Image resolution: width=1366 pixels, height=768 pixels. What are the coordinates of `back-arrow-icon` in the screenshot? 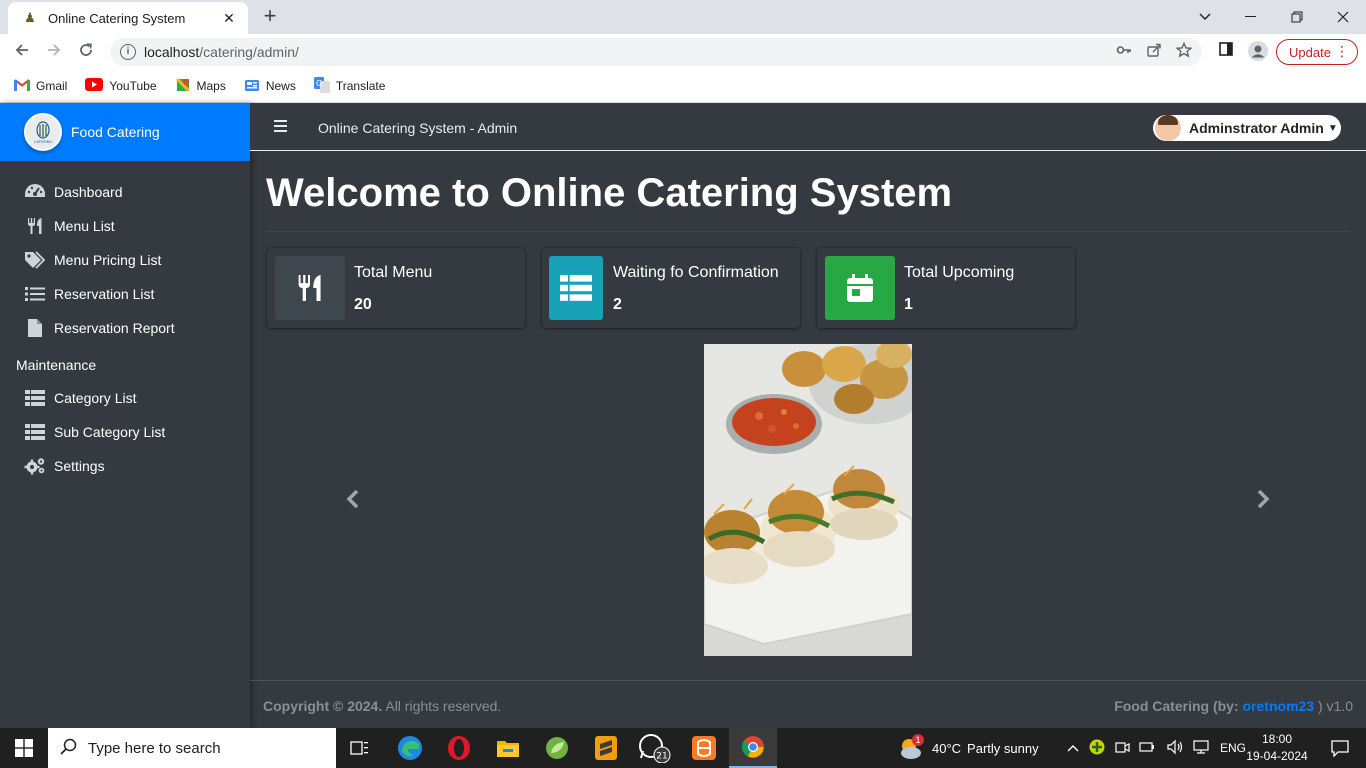 It's located at (22, 52).